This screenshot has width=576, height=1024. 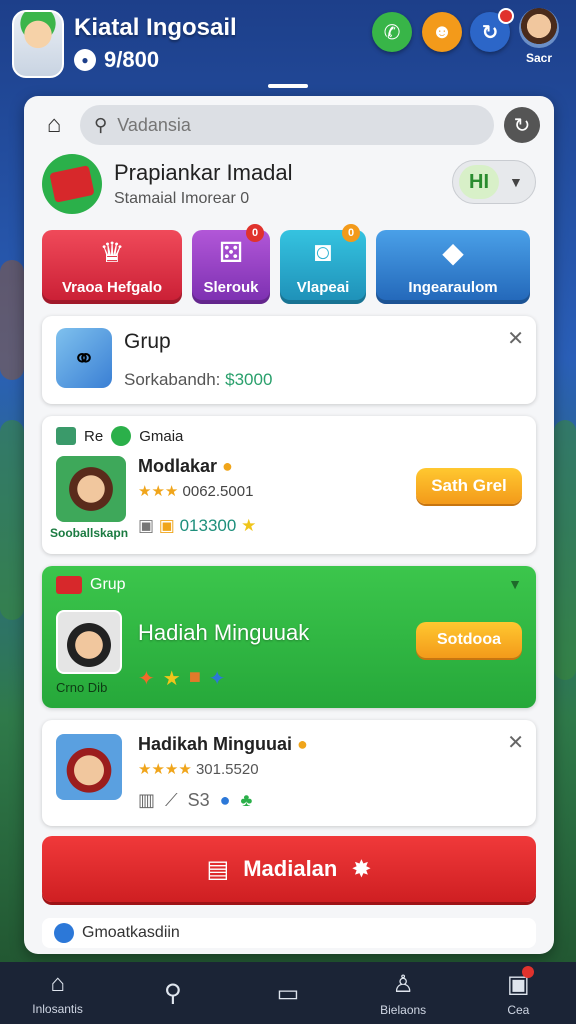 I want to click on search-box: ⚲, so click(x=287, y=125).